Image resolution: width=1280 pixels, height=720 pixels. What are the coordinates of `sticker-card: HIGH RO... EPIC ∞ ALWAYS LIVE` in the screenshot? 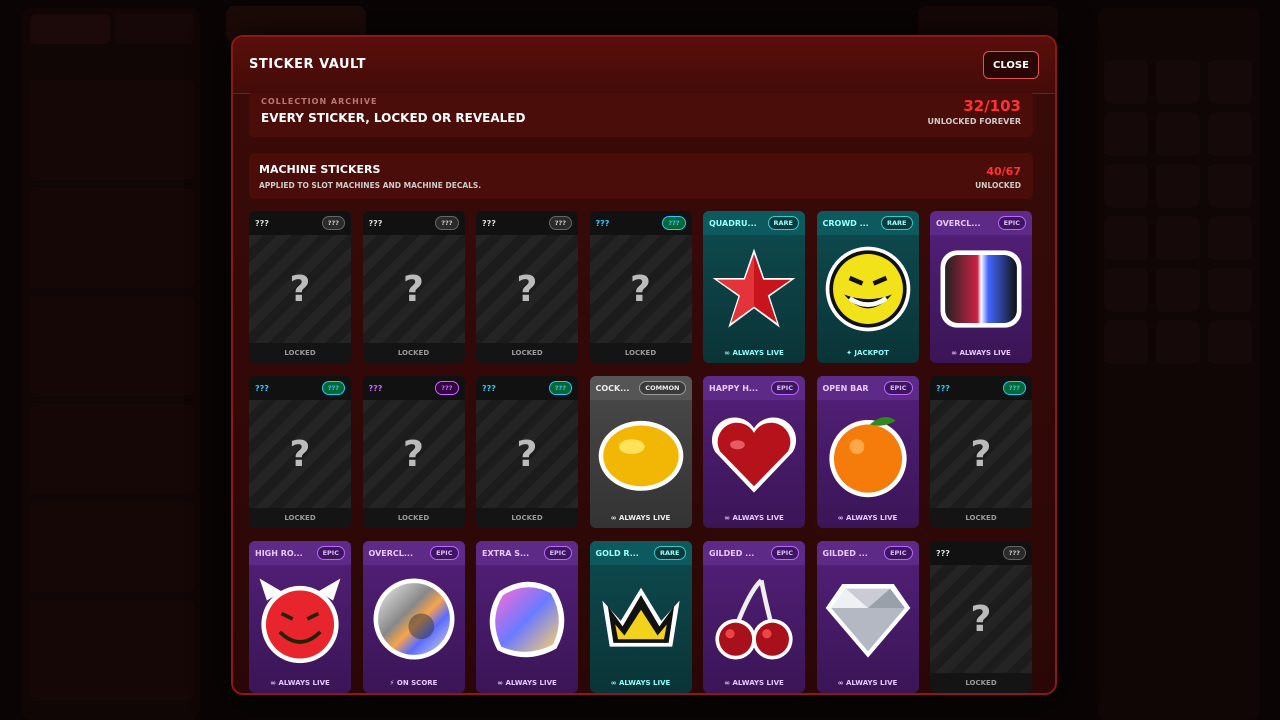 It's located at (300, 617).